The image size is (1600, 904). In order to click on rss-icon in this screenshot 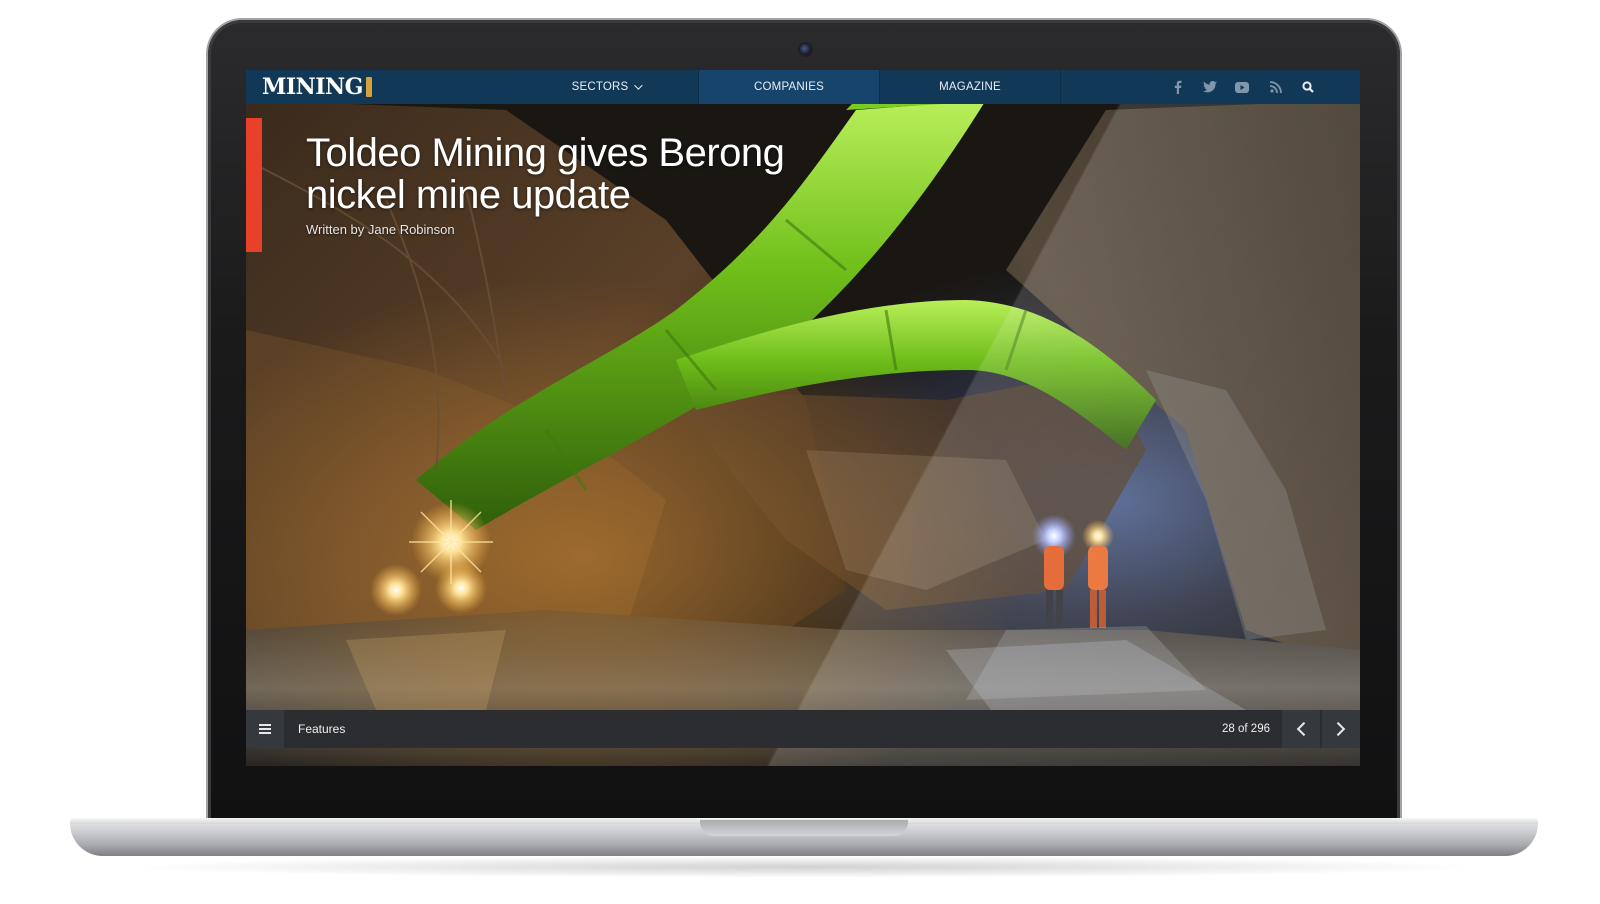, I will do `click(1276, 87)`.